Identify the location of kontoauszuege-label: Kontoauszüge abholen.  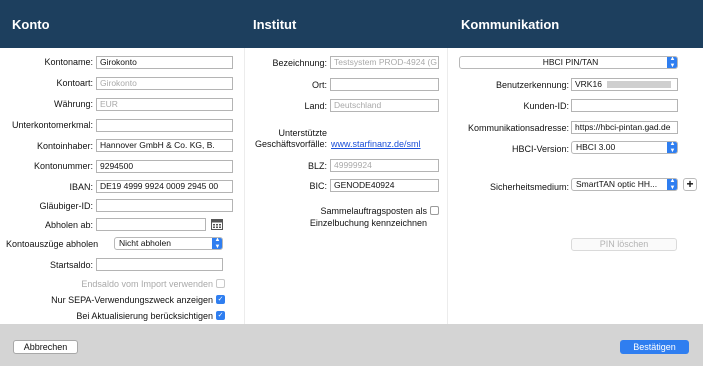
(52, 244).